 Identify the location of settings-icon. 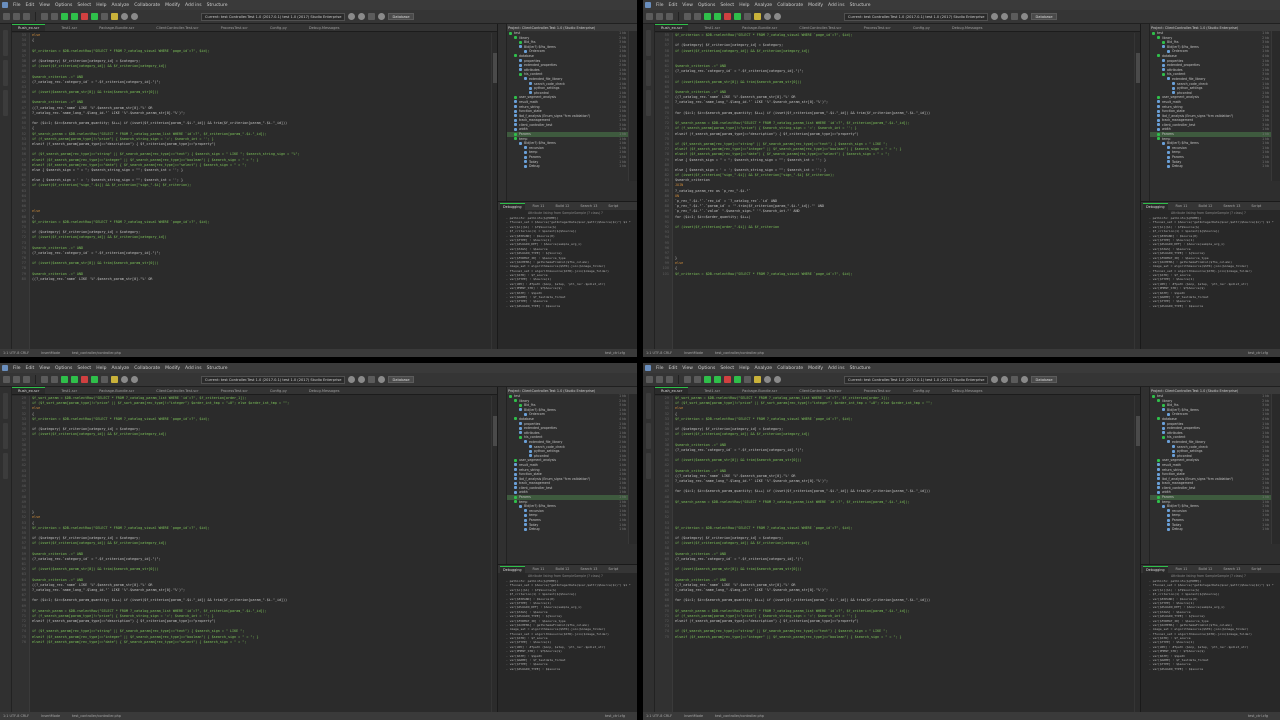
(1005, 16).